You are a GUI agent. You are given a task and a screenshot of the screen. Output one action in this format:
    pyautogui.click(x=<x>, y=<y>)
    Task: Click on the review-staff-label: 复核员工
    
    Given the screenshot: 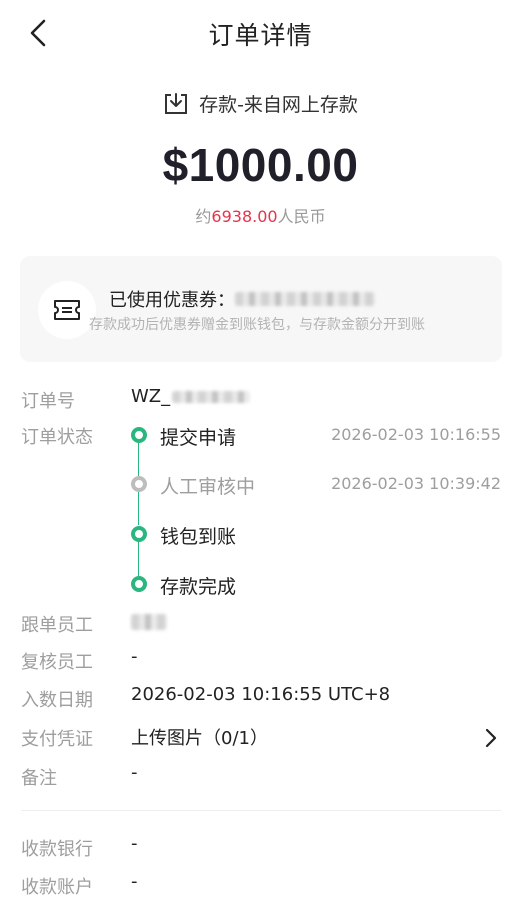 What is the action you would take?
    pyautogui.click(x=57, y=662)
    